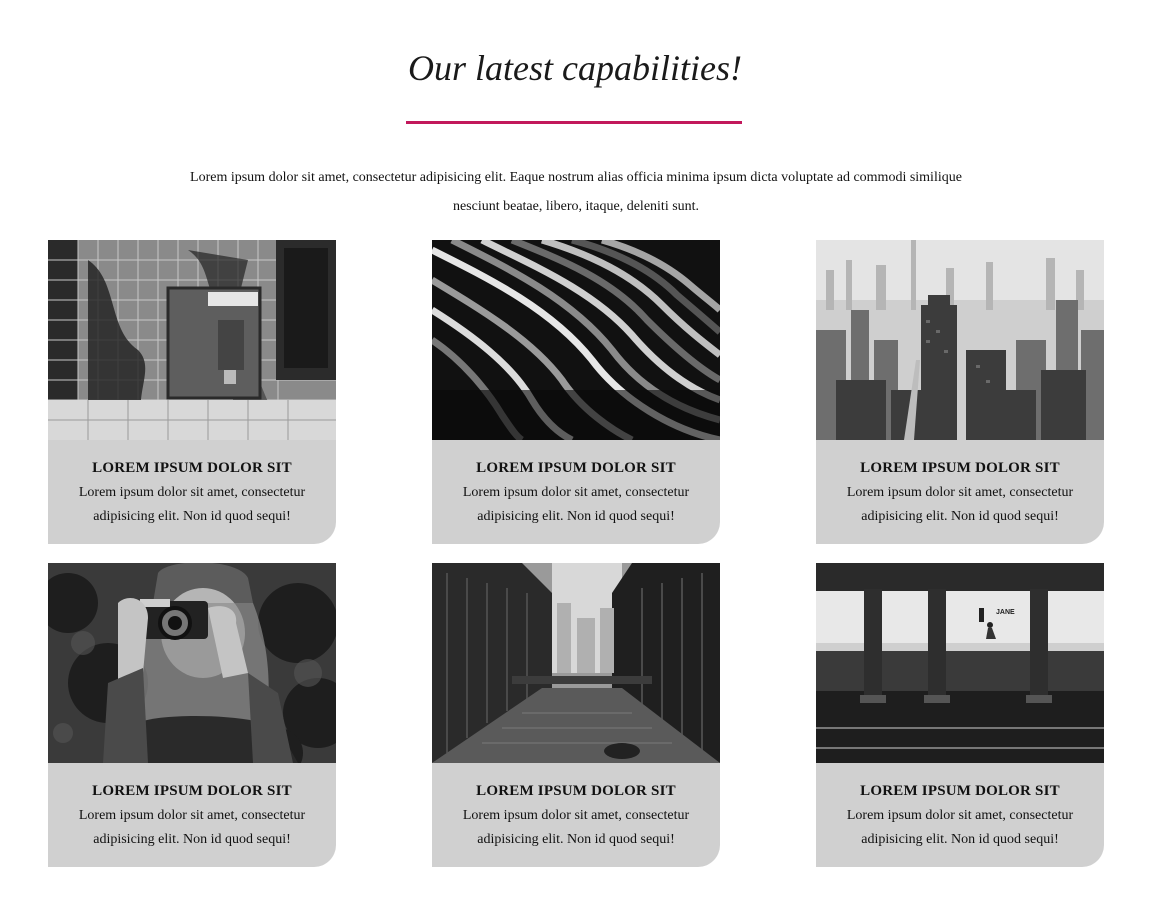 This screenshot has width=1155, height=907. What do you see at coordinates (576, 663) in the screenshot?
I see `city-canal-photo` at bounding box center [576, 663].